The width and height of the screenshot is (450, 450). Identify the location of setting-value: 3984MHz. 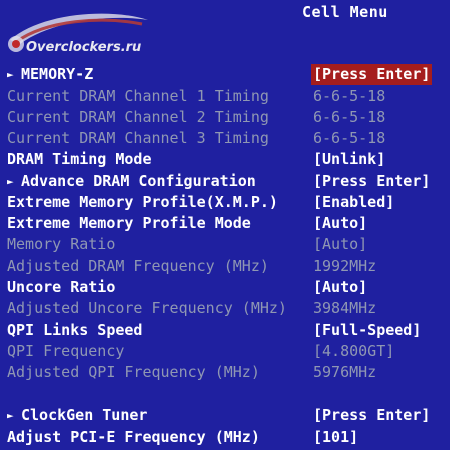
(345, 308).